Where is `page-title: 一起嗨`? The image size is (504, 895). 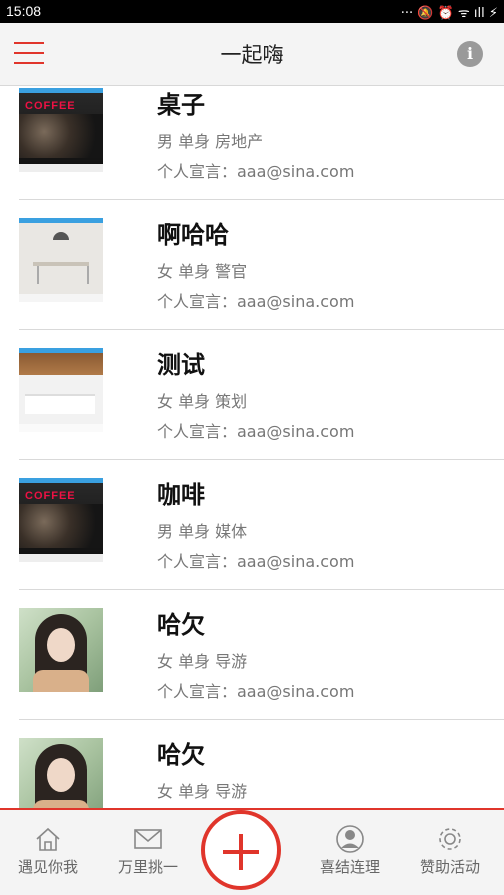 page-title: 一起嗨 is located at coordinates (252, 55).